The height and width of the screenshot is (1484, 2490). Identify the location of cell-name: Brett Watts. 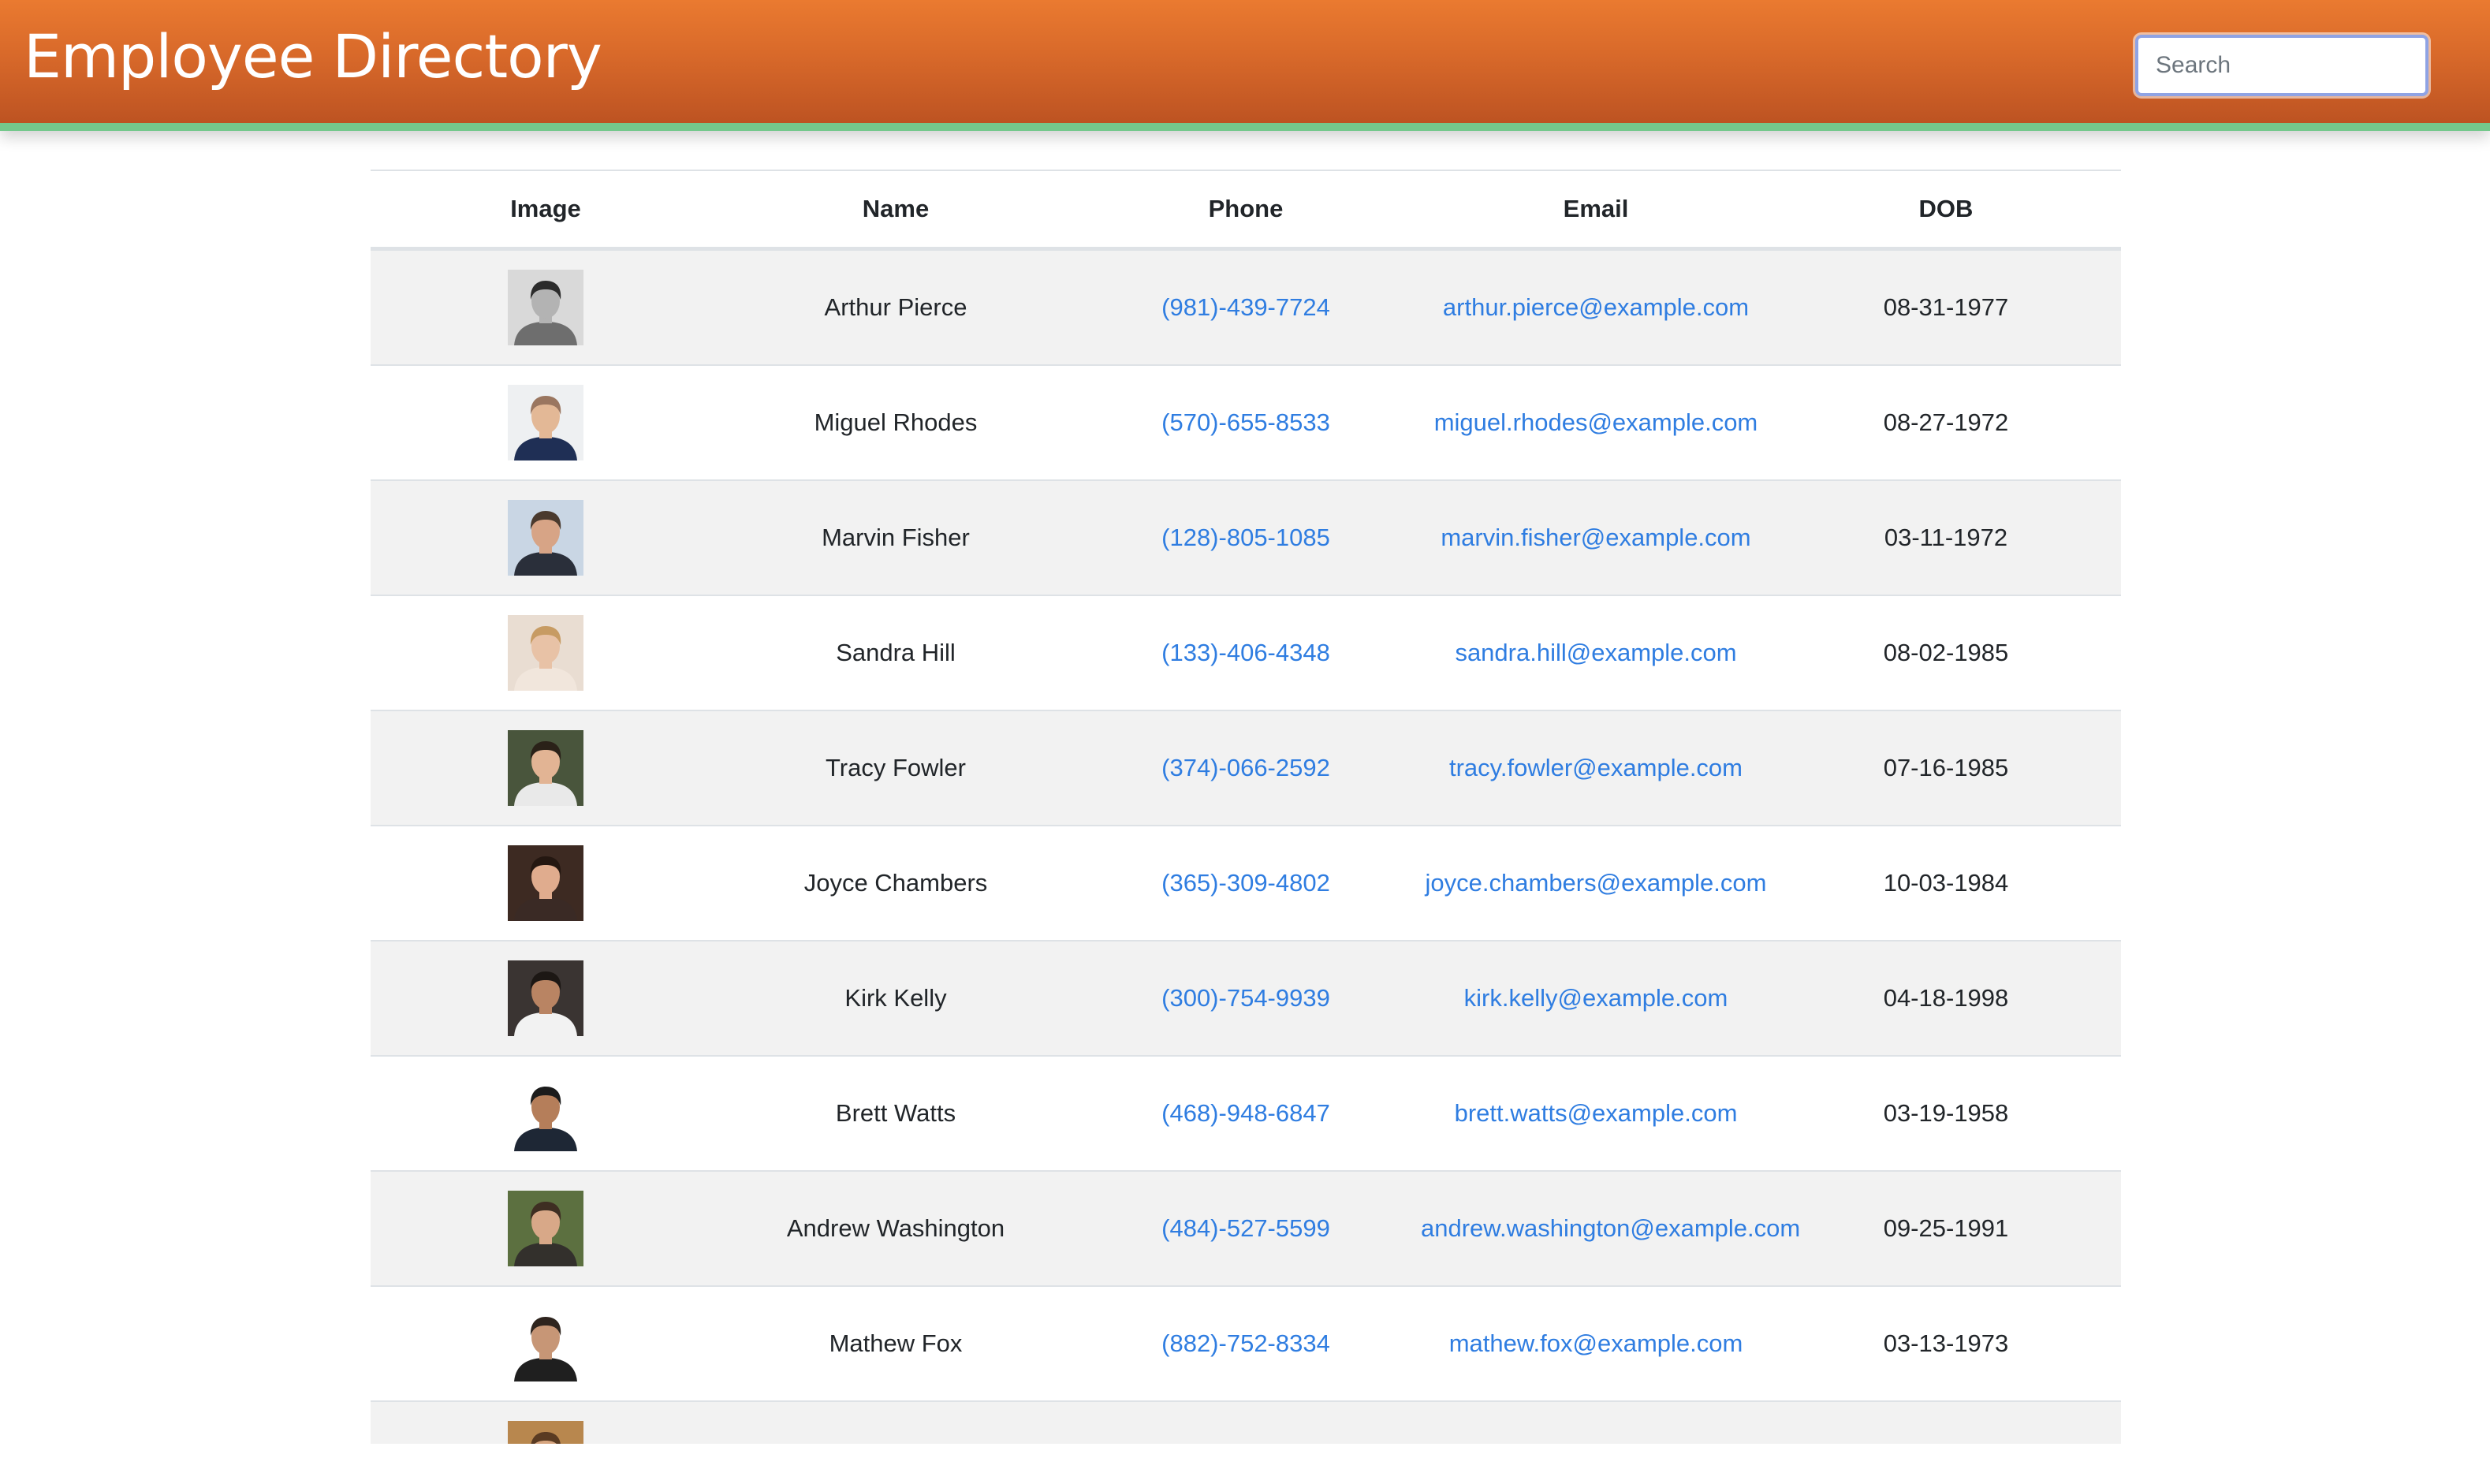
(896, 1113).